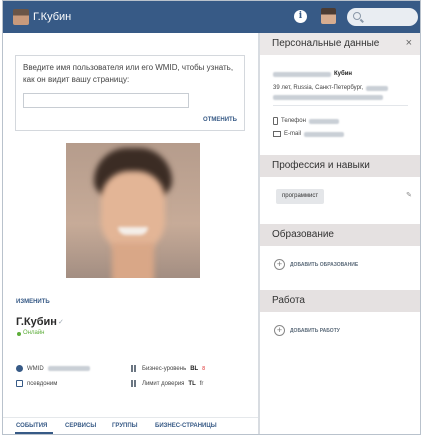 The width and height of the screenshot is (424, 437). What do you see at coordinates (33, 302) in the screenshot?
I see `change-photo-link: ИЗМЕНИТЬ` at bounding box center [33, 302].